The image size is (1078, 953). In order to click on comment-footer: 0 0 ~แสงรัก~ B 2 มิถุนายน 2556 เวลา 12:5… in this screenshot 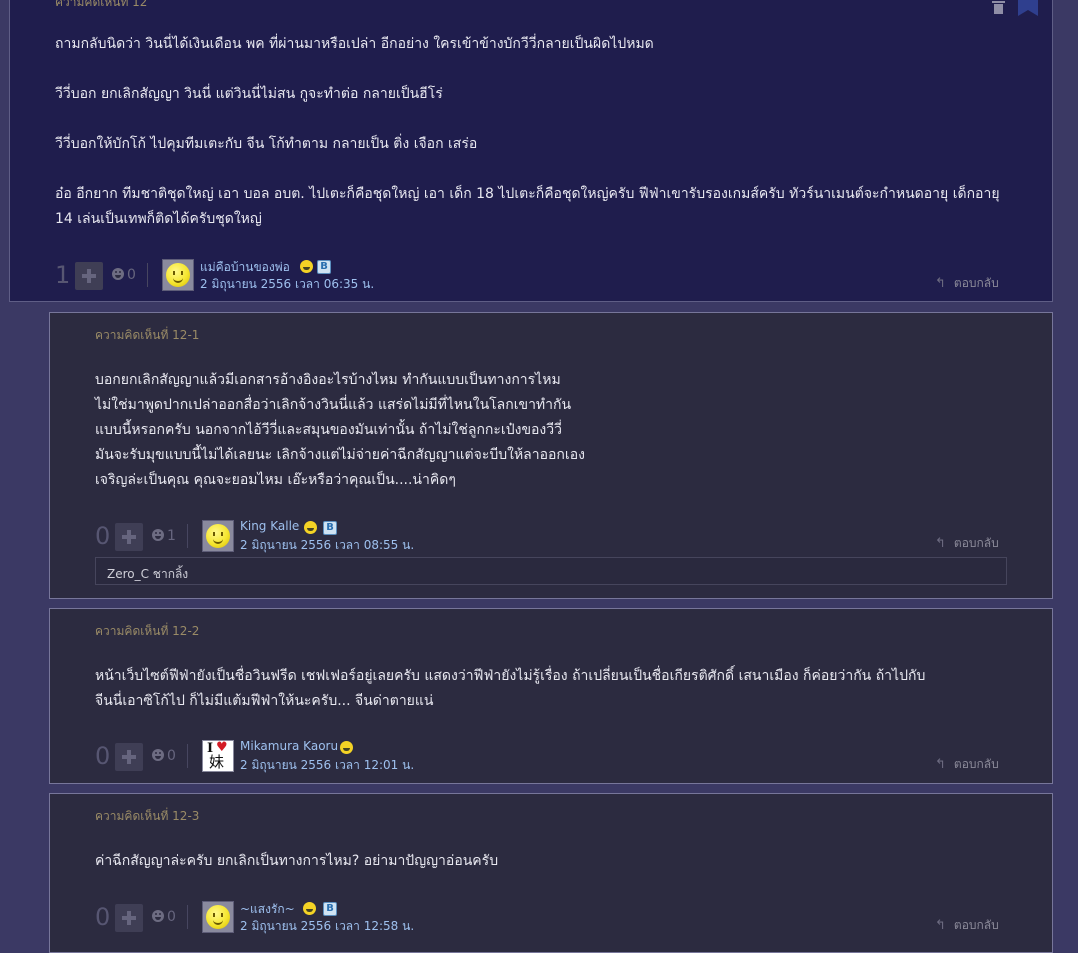, I will do `click(567, 918)`.